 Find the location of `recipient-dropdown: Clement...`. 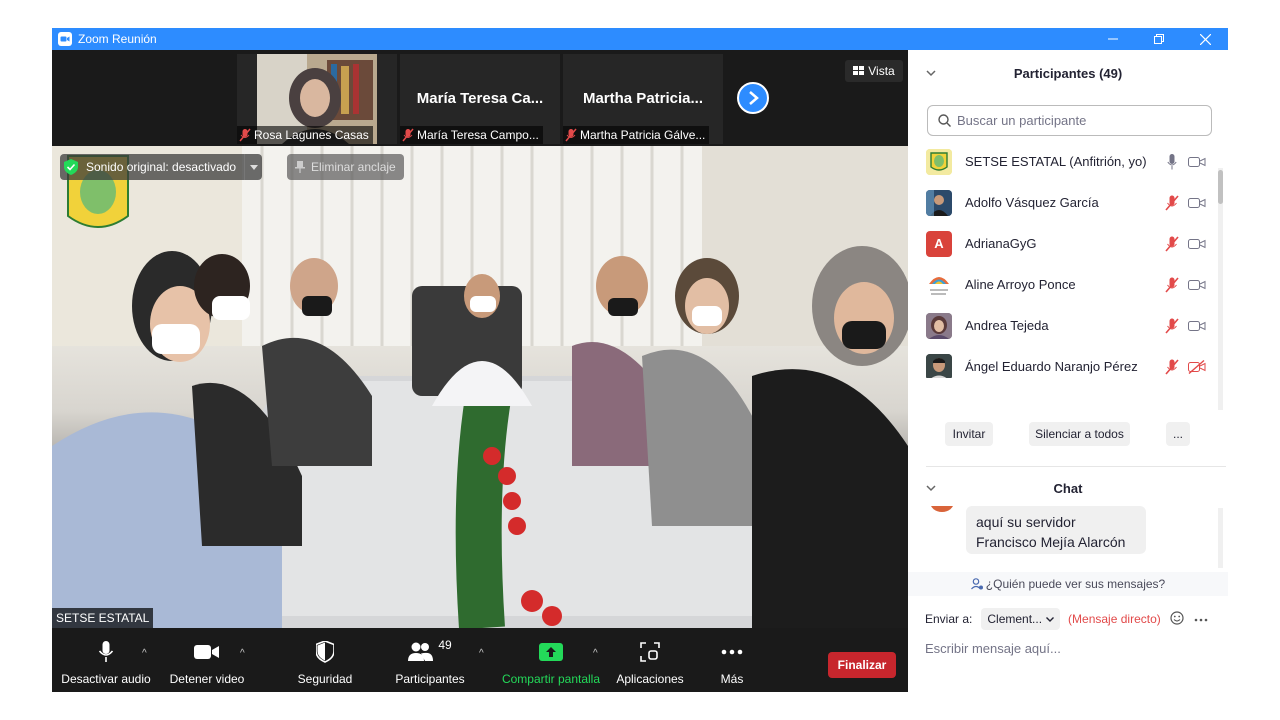

recipient-dropdown: Clement... is located at coordinates (1021, 619).